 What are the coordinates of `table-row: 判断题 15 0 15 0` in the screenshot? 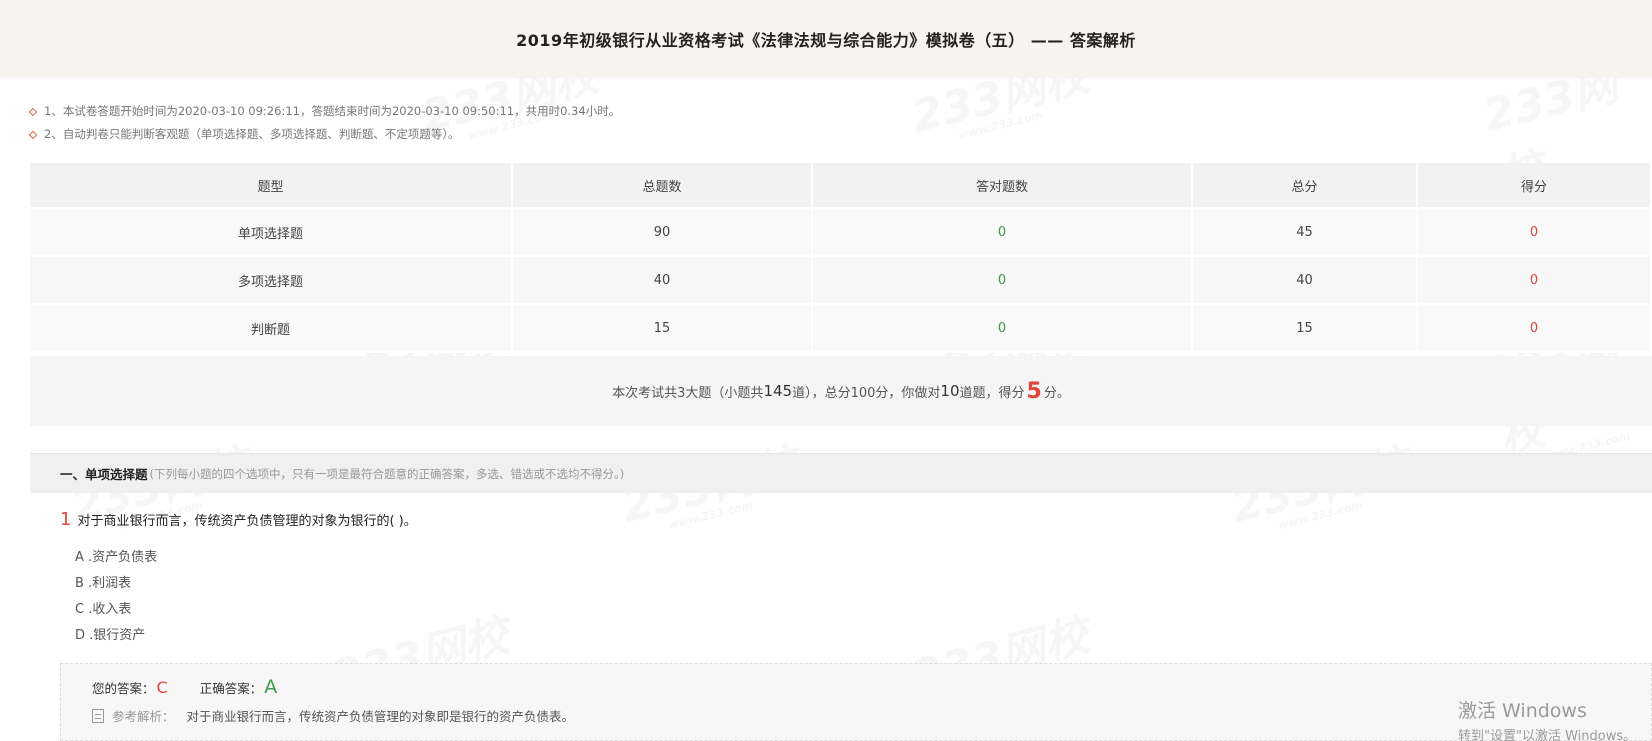 It's located at (841, 329).